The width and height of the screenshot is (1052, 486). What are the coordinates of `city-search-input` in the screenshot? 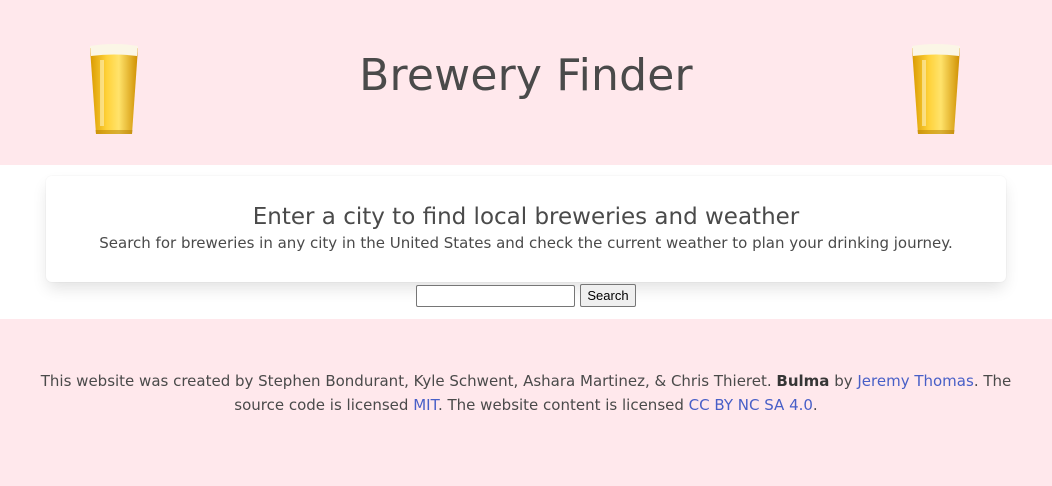 It's located at (496, 295).